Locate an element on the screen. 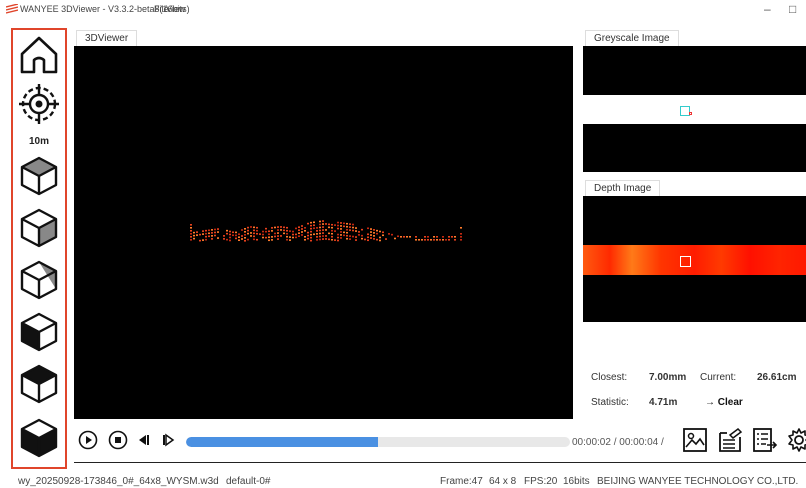 This screenshot has width=806, height=488. cube-back-icon is located at coordinates (39, 384).